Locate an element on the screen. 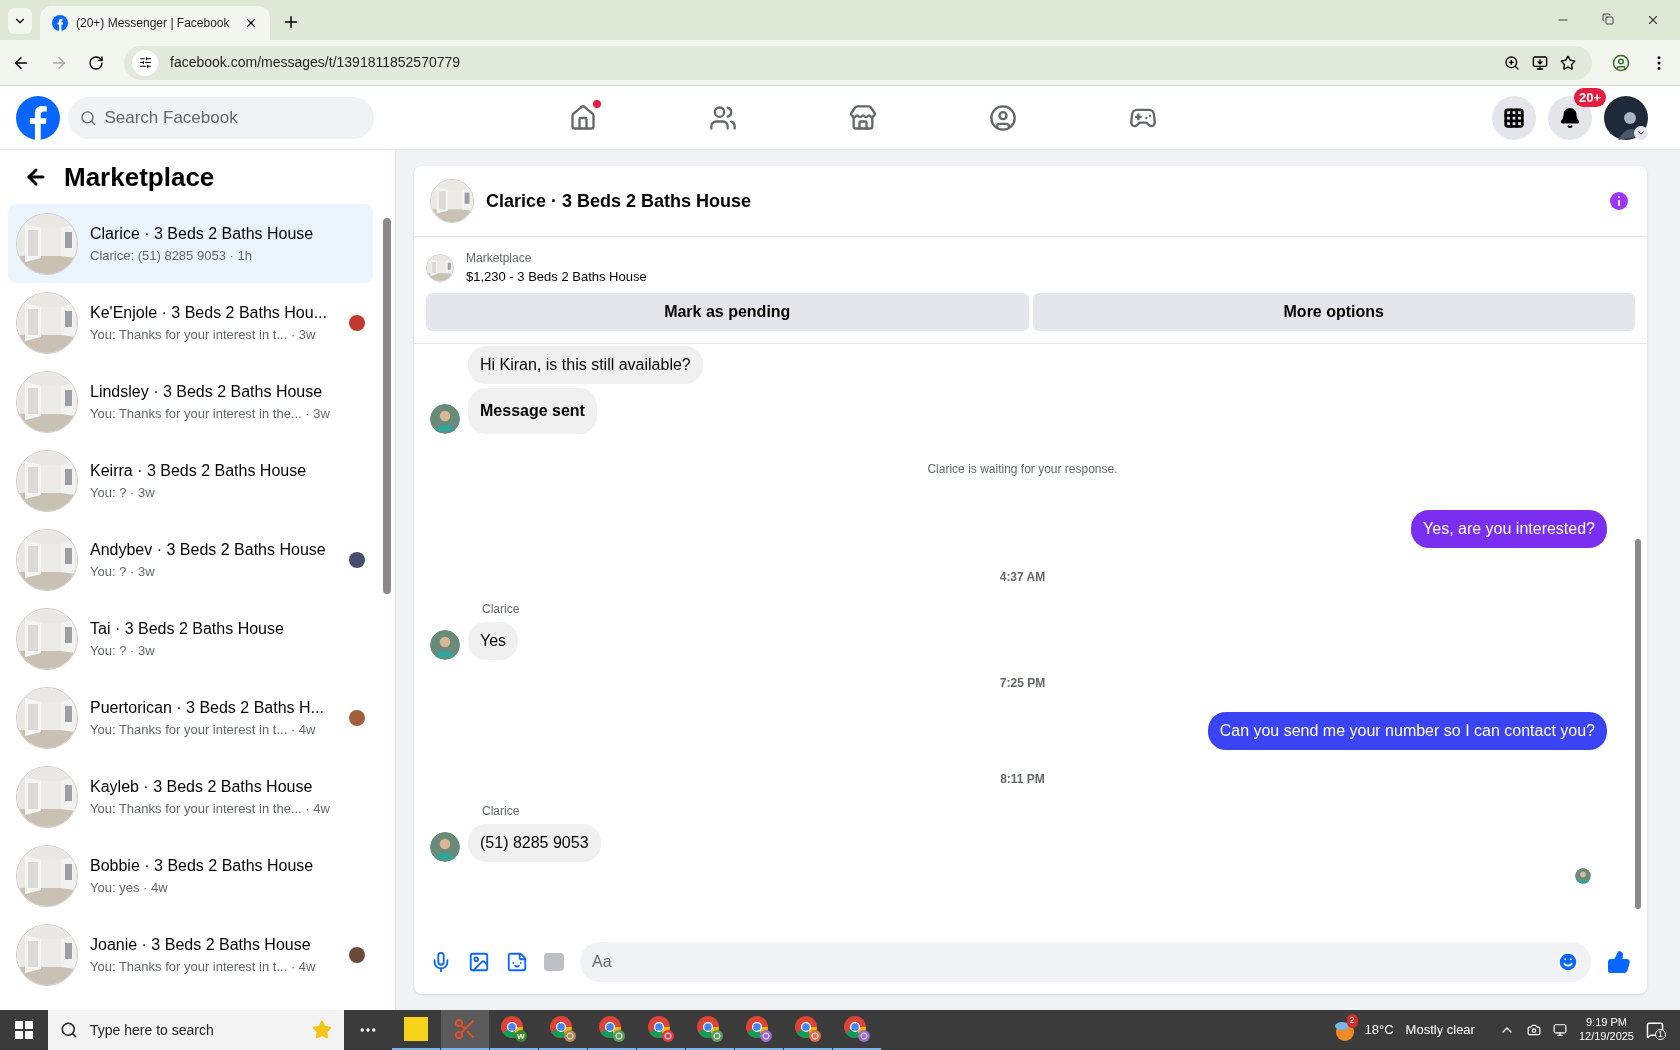  address-bar: facebook.com/messages/t/1391811852570779 is located at coordinates (858, 62).